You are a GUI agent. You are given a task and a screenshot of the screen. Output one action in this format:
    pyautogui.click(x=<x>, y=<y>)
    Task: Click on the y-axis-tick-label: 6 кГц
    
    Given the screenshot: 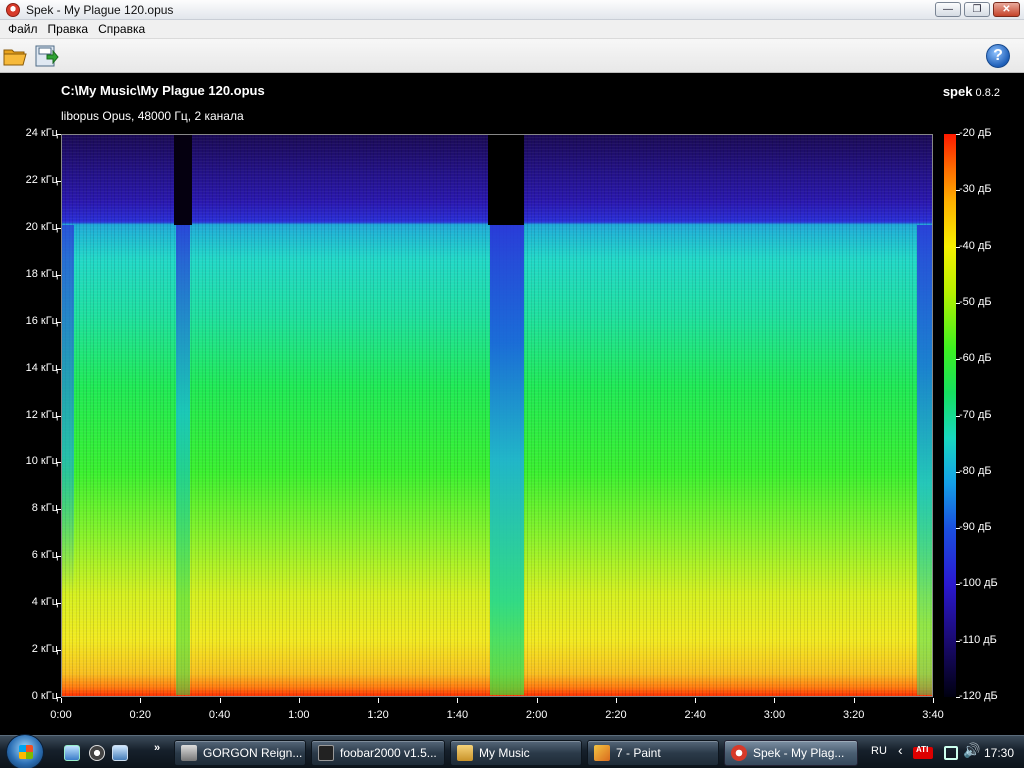 What is the action you would take?
    pyautogui.click(x=44, y=555)
    